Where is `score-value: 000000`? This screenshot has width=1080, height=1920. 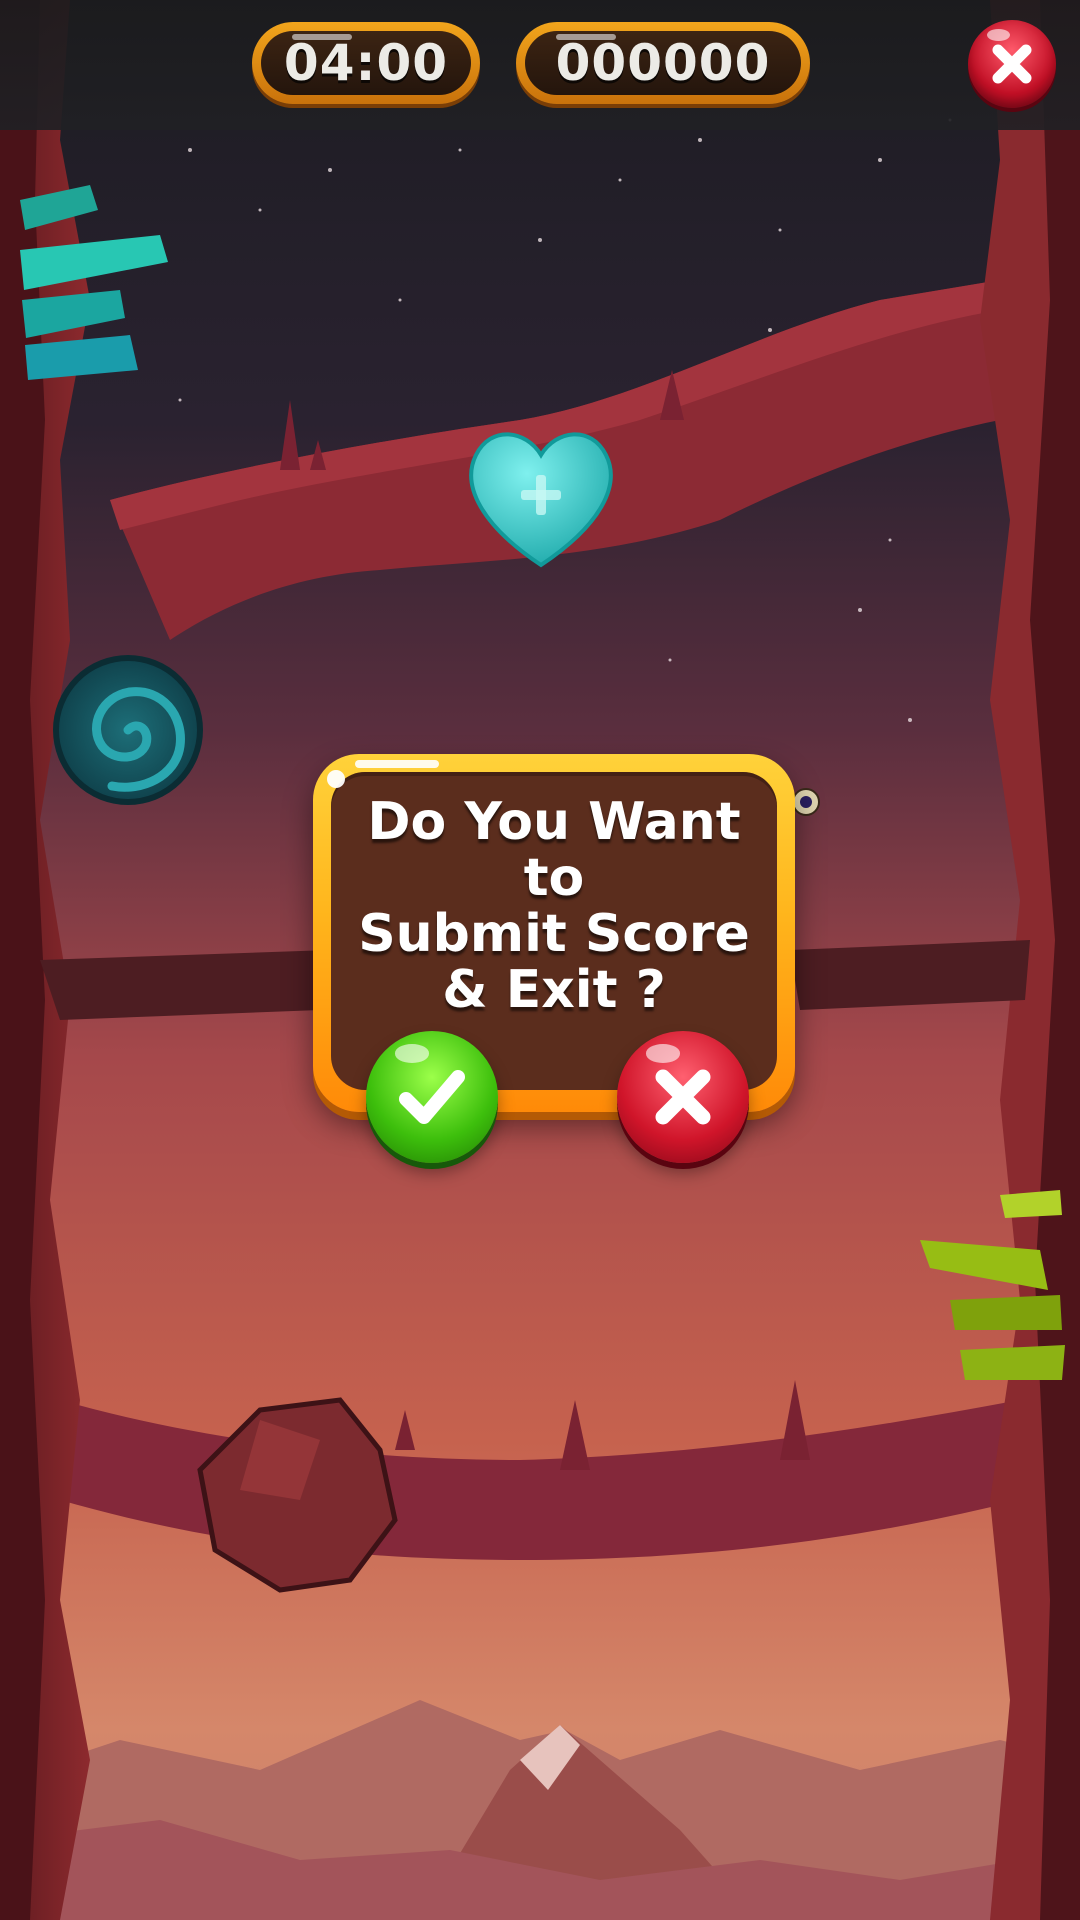
score-value: 000000 is located at coordinates (663, 63).